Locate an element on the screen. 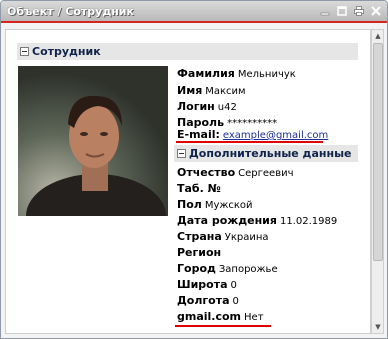  minimize-icon is located at coordinates (325, 11).